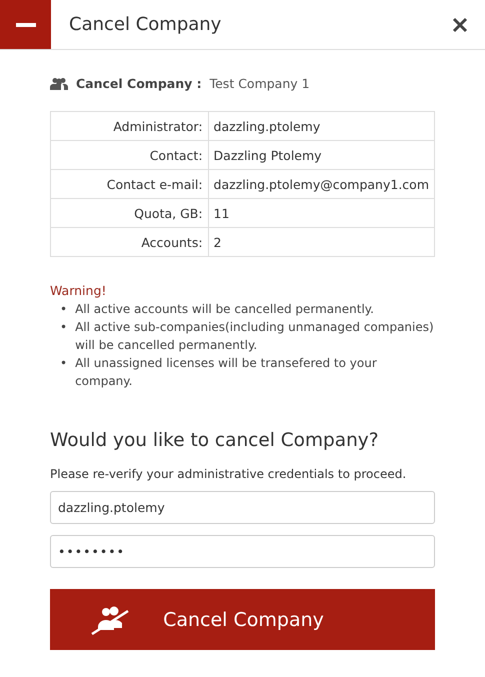 This screenshot has height=677, width=485. I want to click on close-button, so click(460, 25).